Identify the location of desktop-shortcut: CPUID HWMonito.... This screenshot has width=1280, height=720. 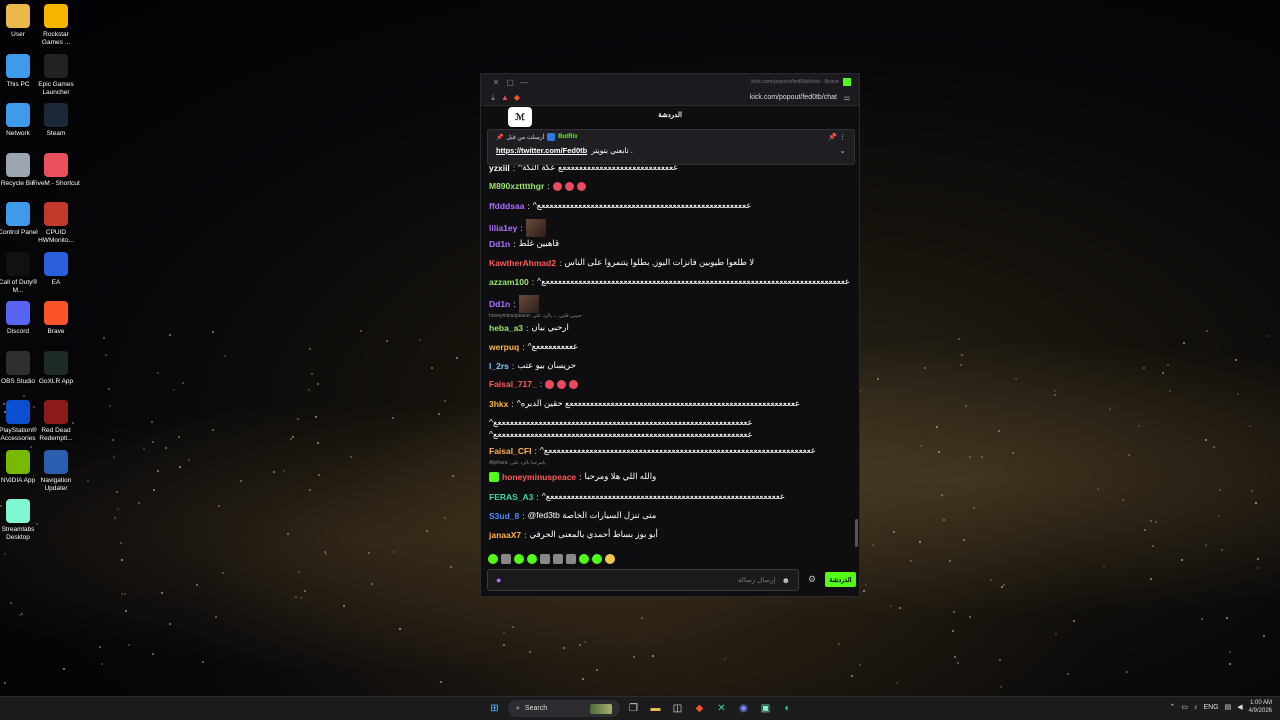
(56, 223).